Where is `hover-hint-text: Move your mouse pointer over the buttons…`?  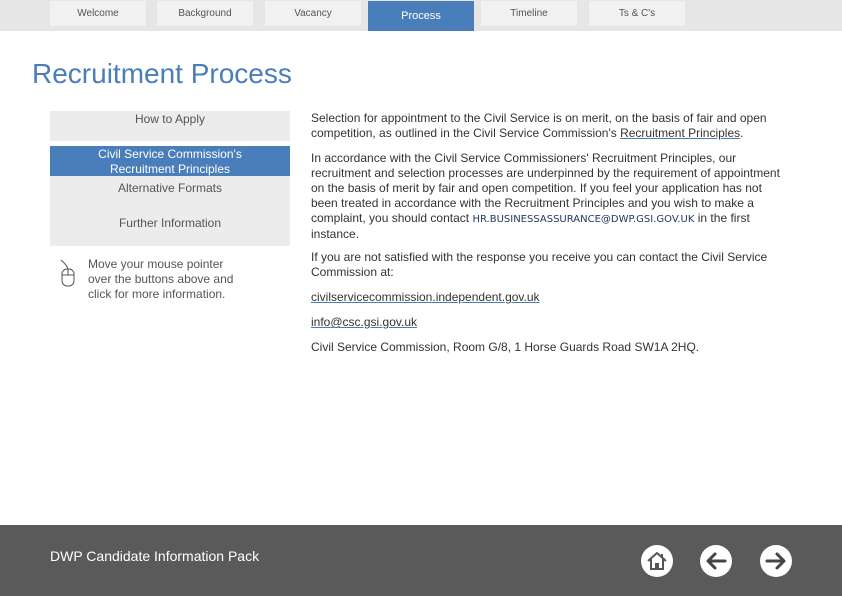
hover-hint-text: Move your mouse pointer over the buttons… is located at coordinates (161, 279).